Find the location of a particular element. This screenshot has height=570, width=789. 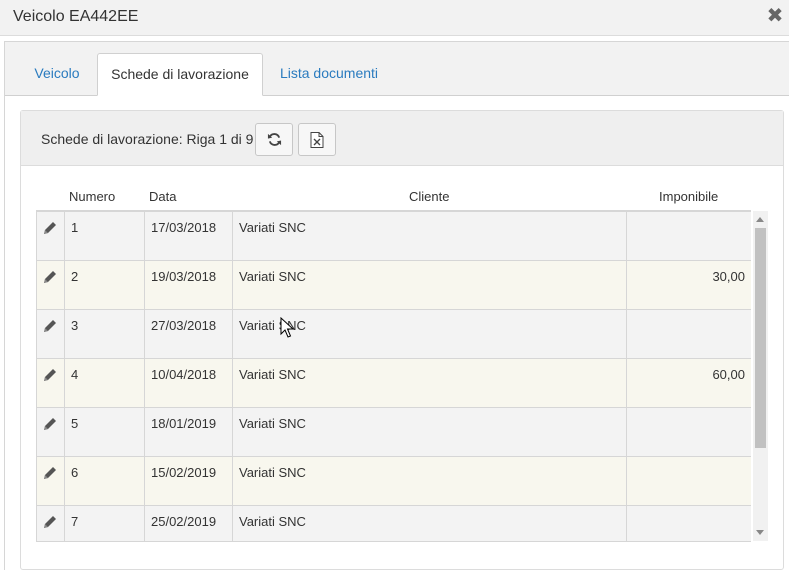

cell-imponibile: 60,00 is located at coordinates (728, 374).